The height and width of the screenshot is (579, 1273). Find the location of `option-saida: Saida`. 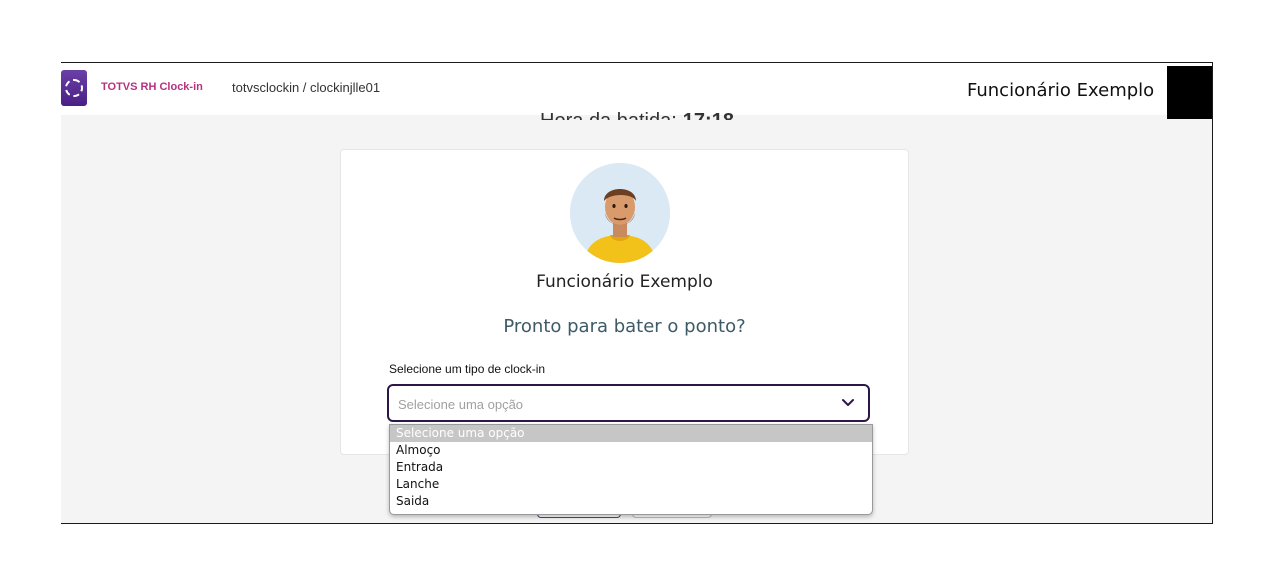

option-saida: Saida is located at coordinates (631, 501).